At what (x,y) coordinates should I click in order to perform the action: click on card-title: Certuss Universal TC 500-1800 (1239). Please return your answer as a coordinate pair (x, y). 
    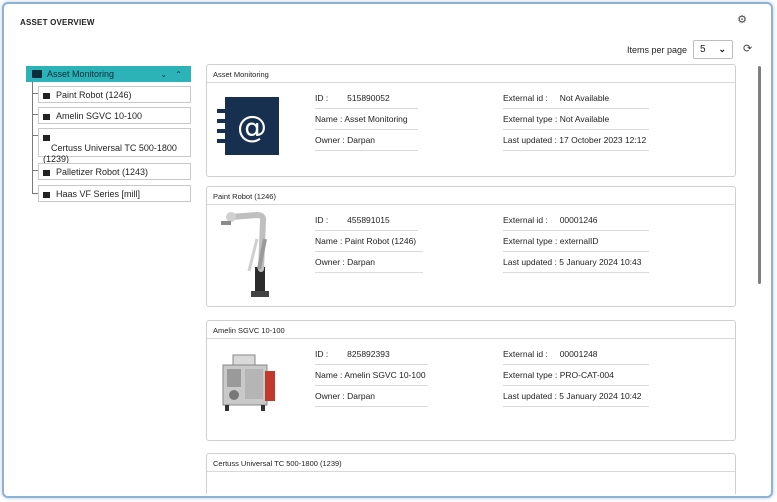
    Looking at the image, I should click on (471, 463).